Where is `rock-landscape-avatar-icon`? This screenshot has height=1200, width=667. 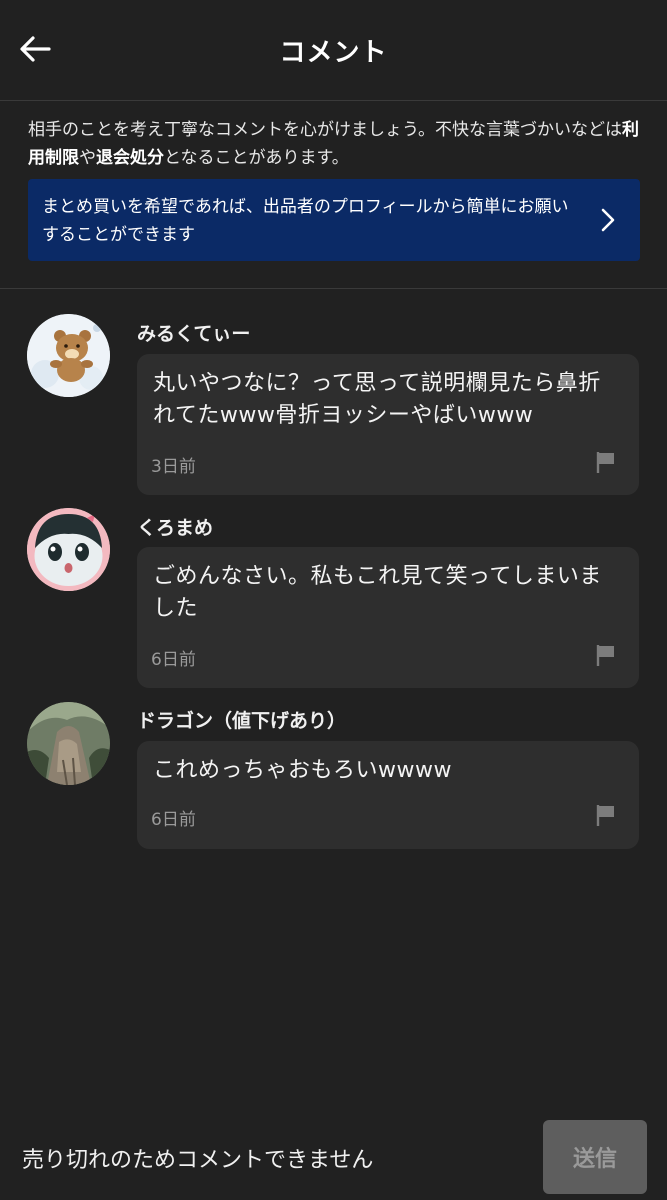
rock-landscape-avatar-icon is located at coordinates (68, 743).